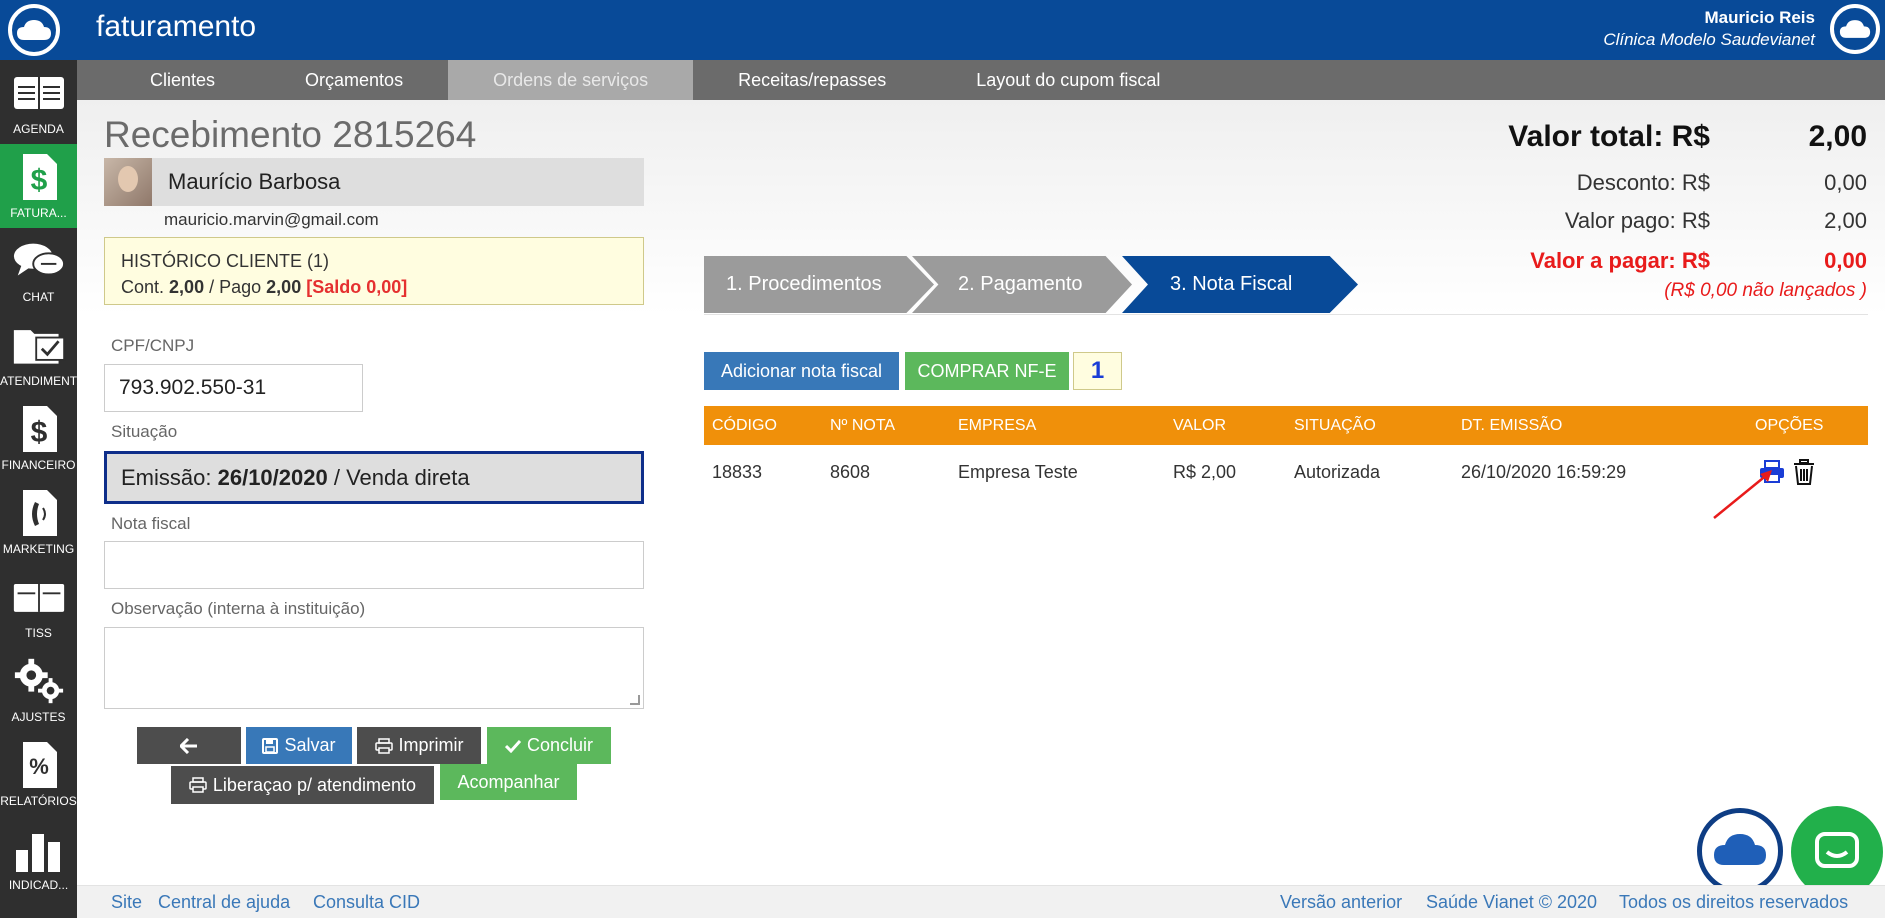 This screenshot has height=918, width=1885. Describe the element at coordinates (942, 138) in the screenshot. I see `total-row: Valor total: R$ 2,00` at that location.